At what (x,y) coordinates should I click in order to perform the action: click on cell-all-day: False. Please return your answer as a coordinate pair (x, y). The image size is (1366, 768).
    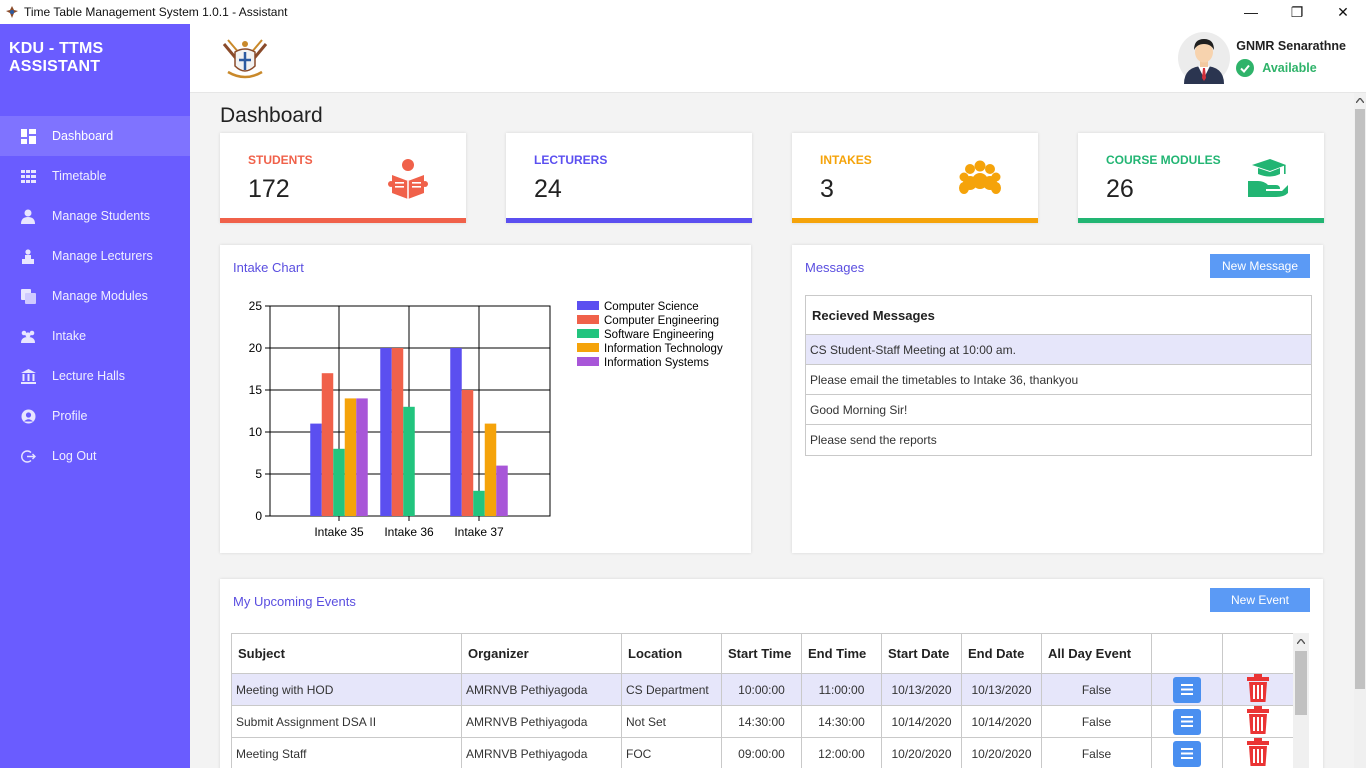
    Looking at the image, I should click on (1096, 752).